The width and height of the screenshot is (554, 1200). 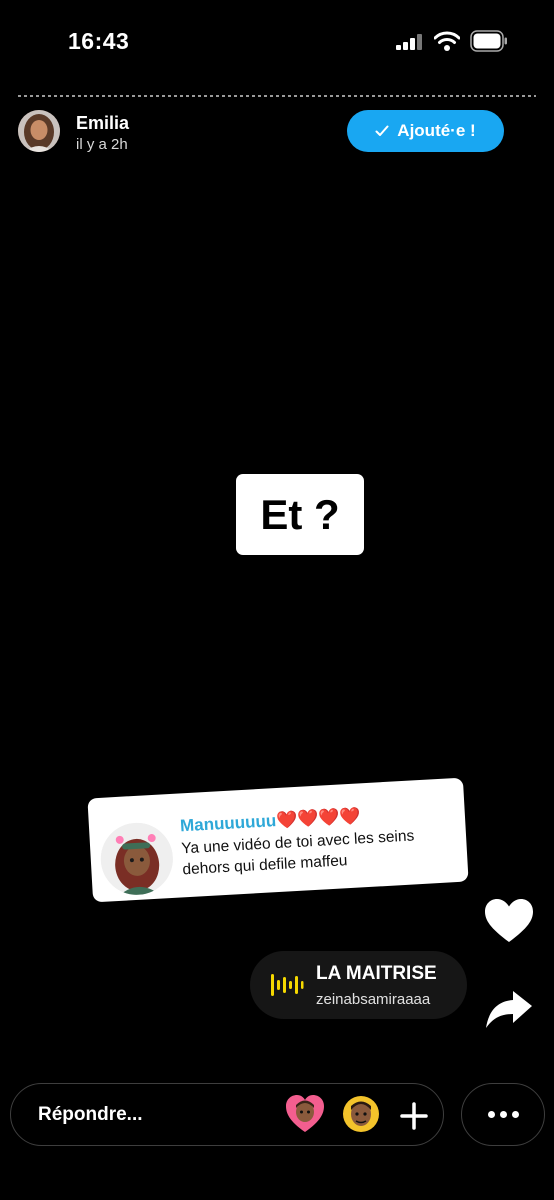 I want to click on battery-icon, so click(x=488, y=41).